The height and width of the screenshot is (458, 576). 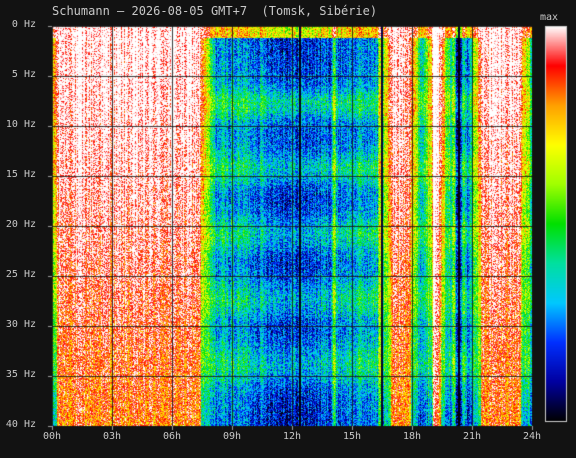 I want to click on y-tick-label: 20 Hz, so click(x=20, y=224).